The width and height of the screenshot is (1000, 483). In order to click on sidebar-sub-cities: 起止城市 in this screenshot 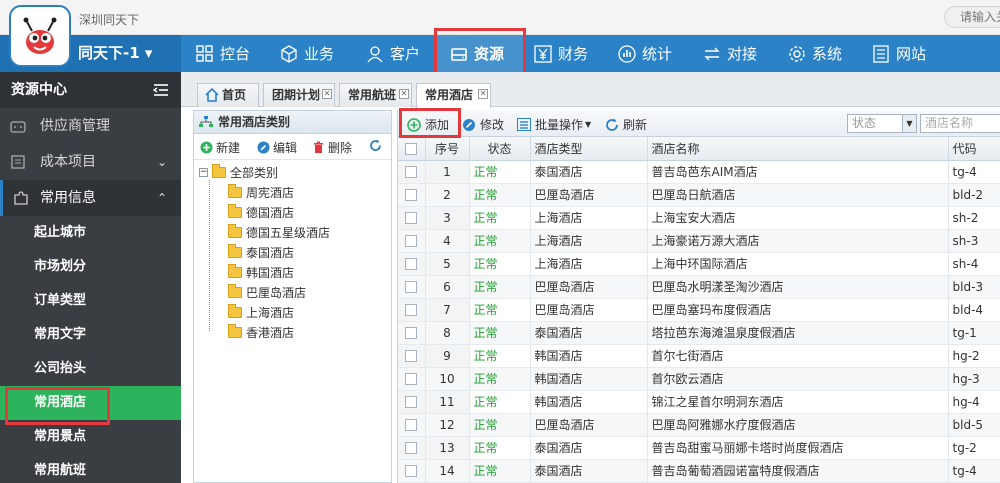, I will do `click(90, 233)`.